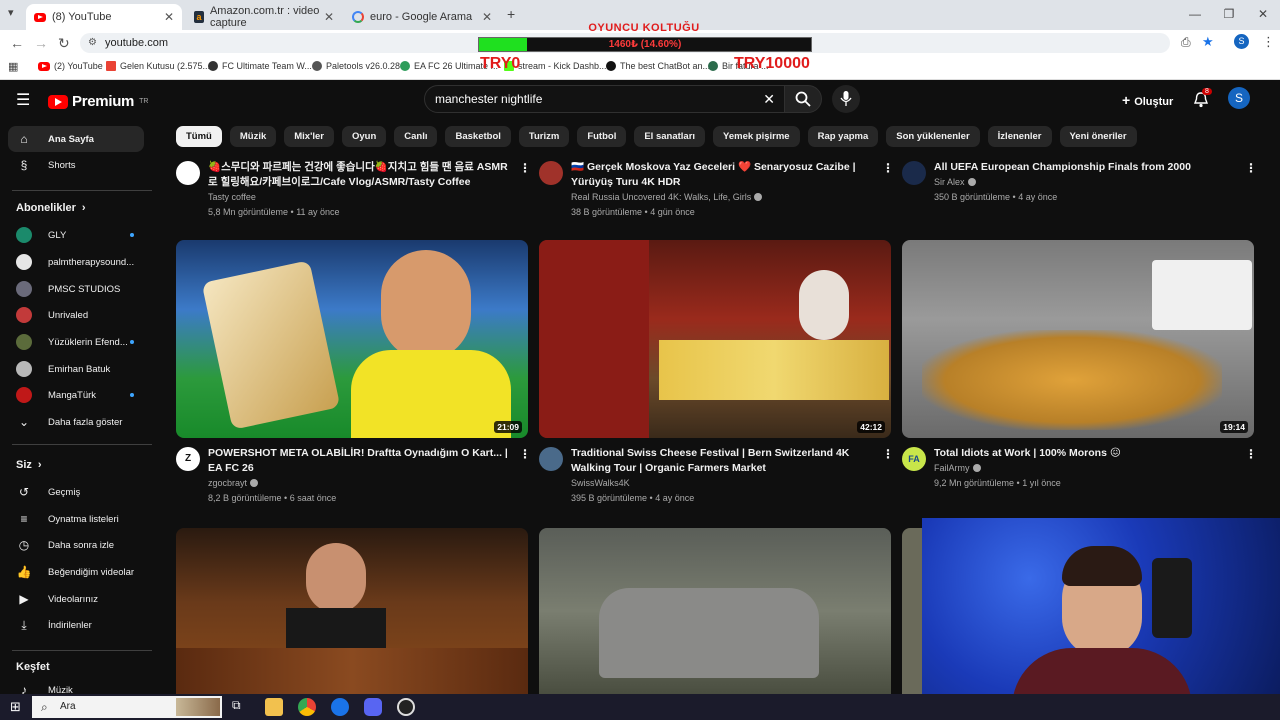  Describe the element at coordinates (803, 99) in the screenshot. I see `search-button` at that location.